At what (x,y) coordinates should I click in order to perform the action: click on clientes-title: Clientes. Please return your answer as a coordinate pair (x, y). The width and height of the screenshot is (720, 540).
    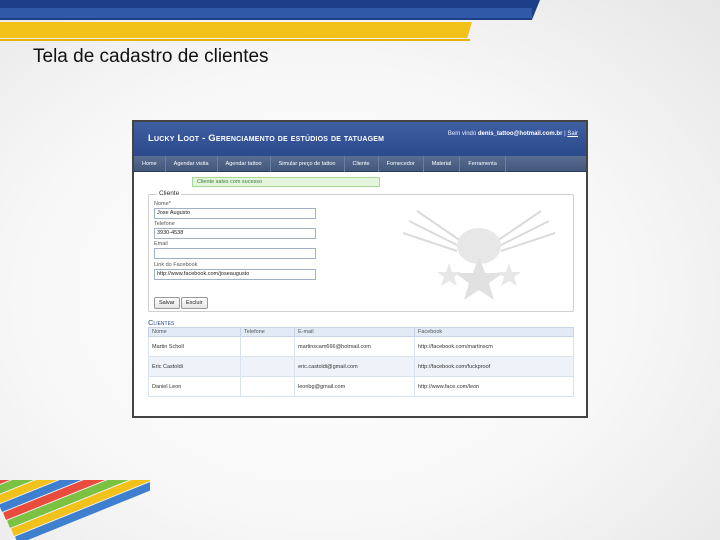
    Looking at the image, I should click on (161, 322).